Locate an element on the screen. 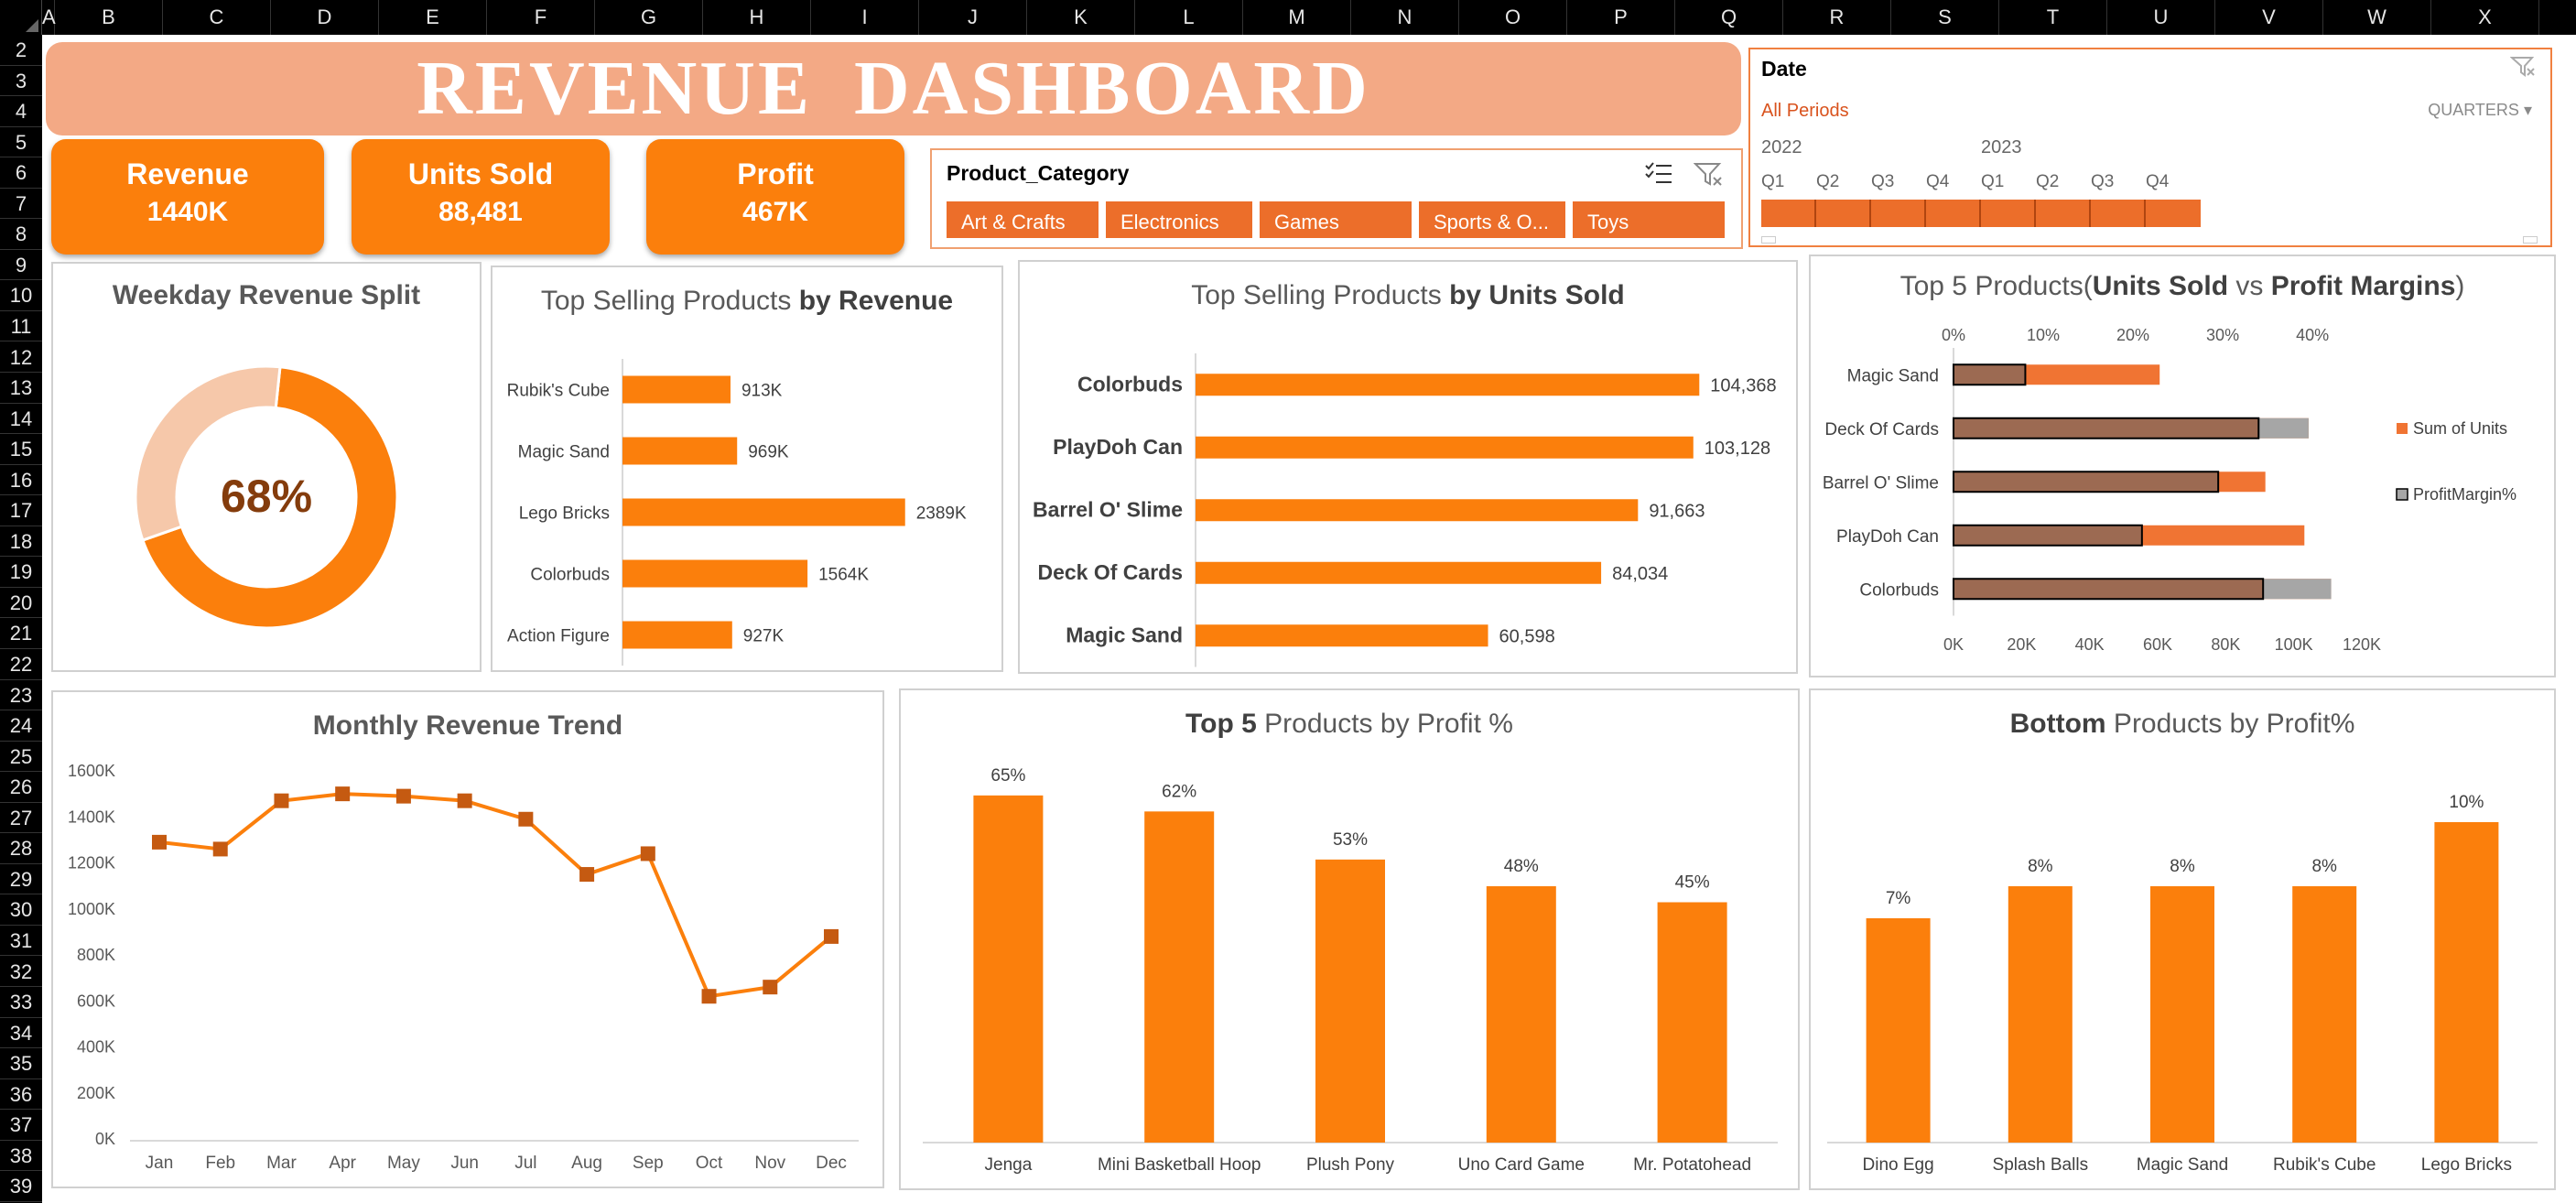 The image size is (2576, 1203). column-header: X is located at coordinates (2485, 17).